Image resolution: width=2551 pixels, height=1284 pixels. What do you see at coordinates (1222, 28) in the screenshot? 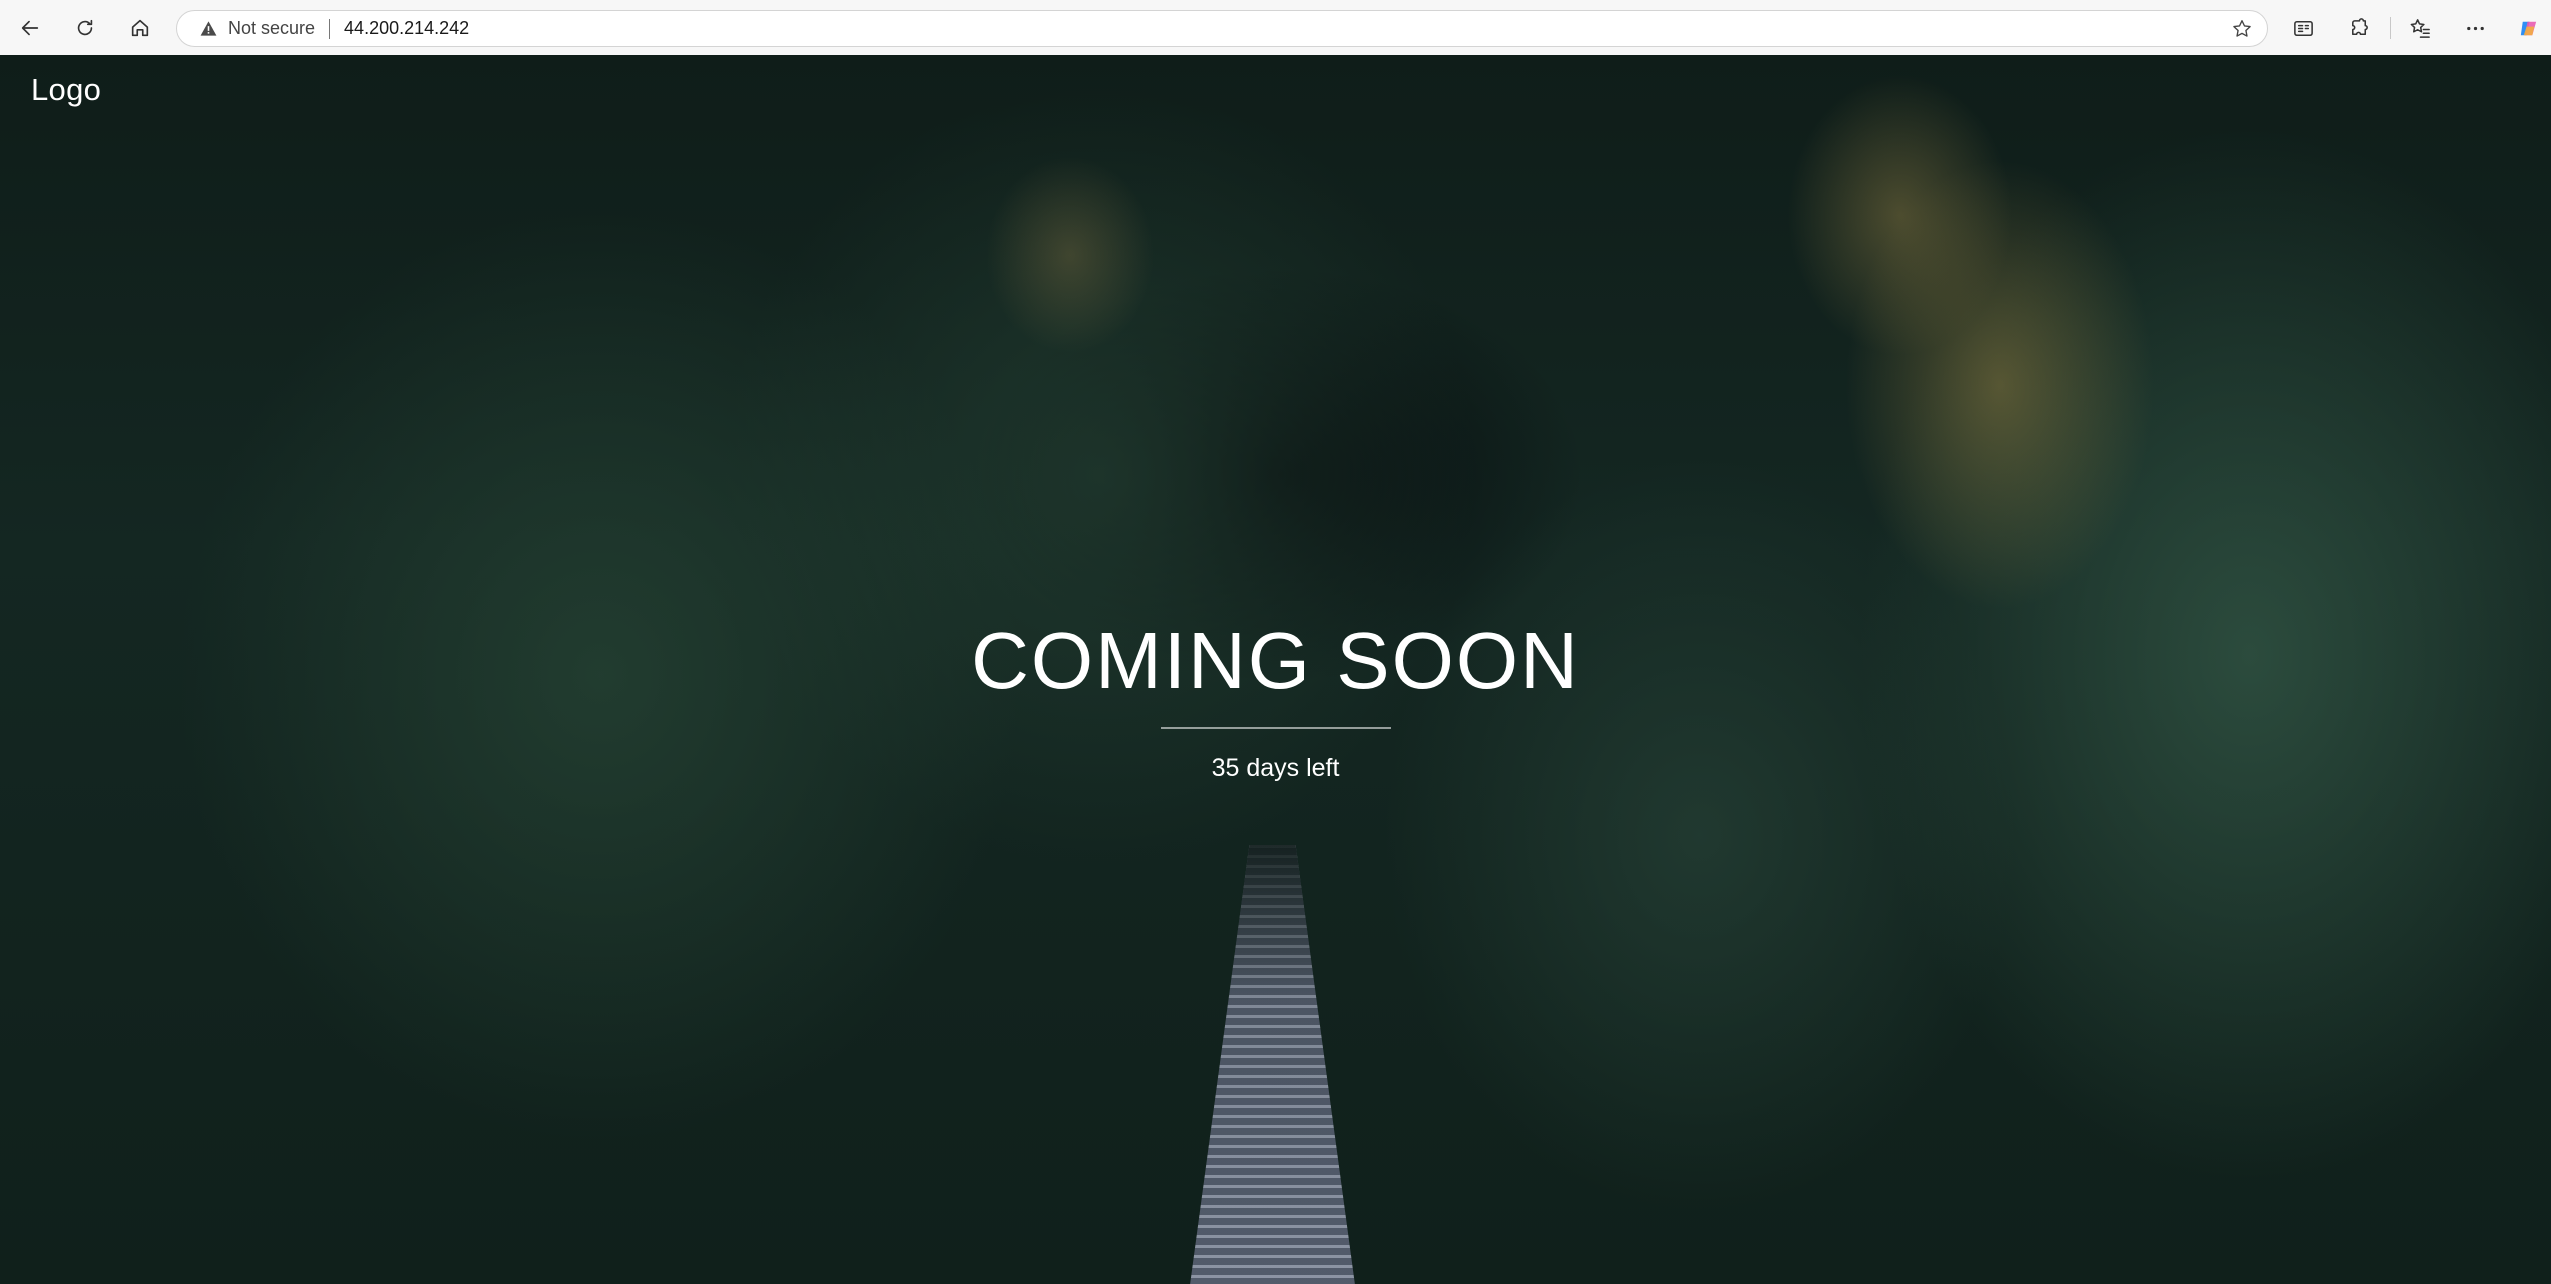
I see `address-bar: Not secure 44.200.214.242` at bounding box center [1222, 28].